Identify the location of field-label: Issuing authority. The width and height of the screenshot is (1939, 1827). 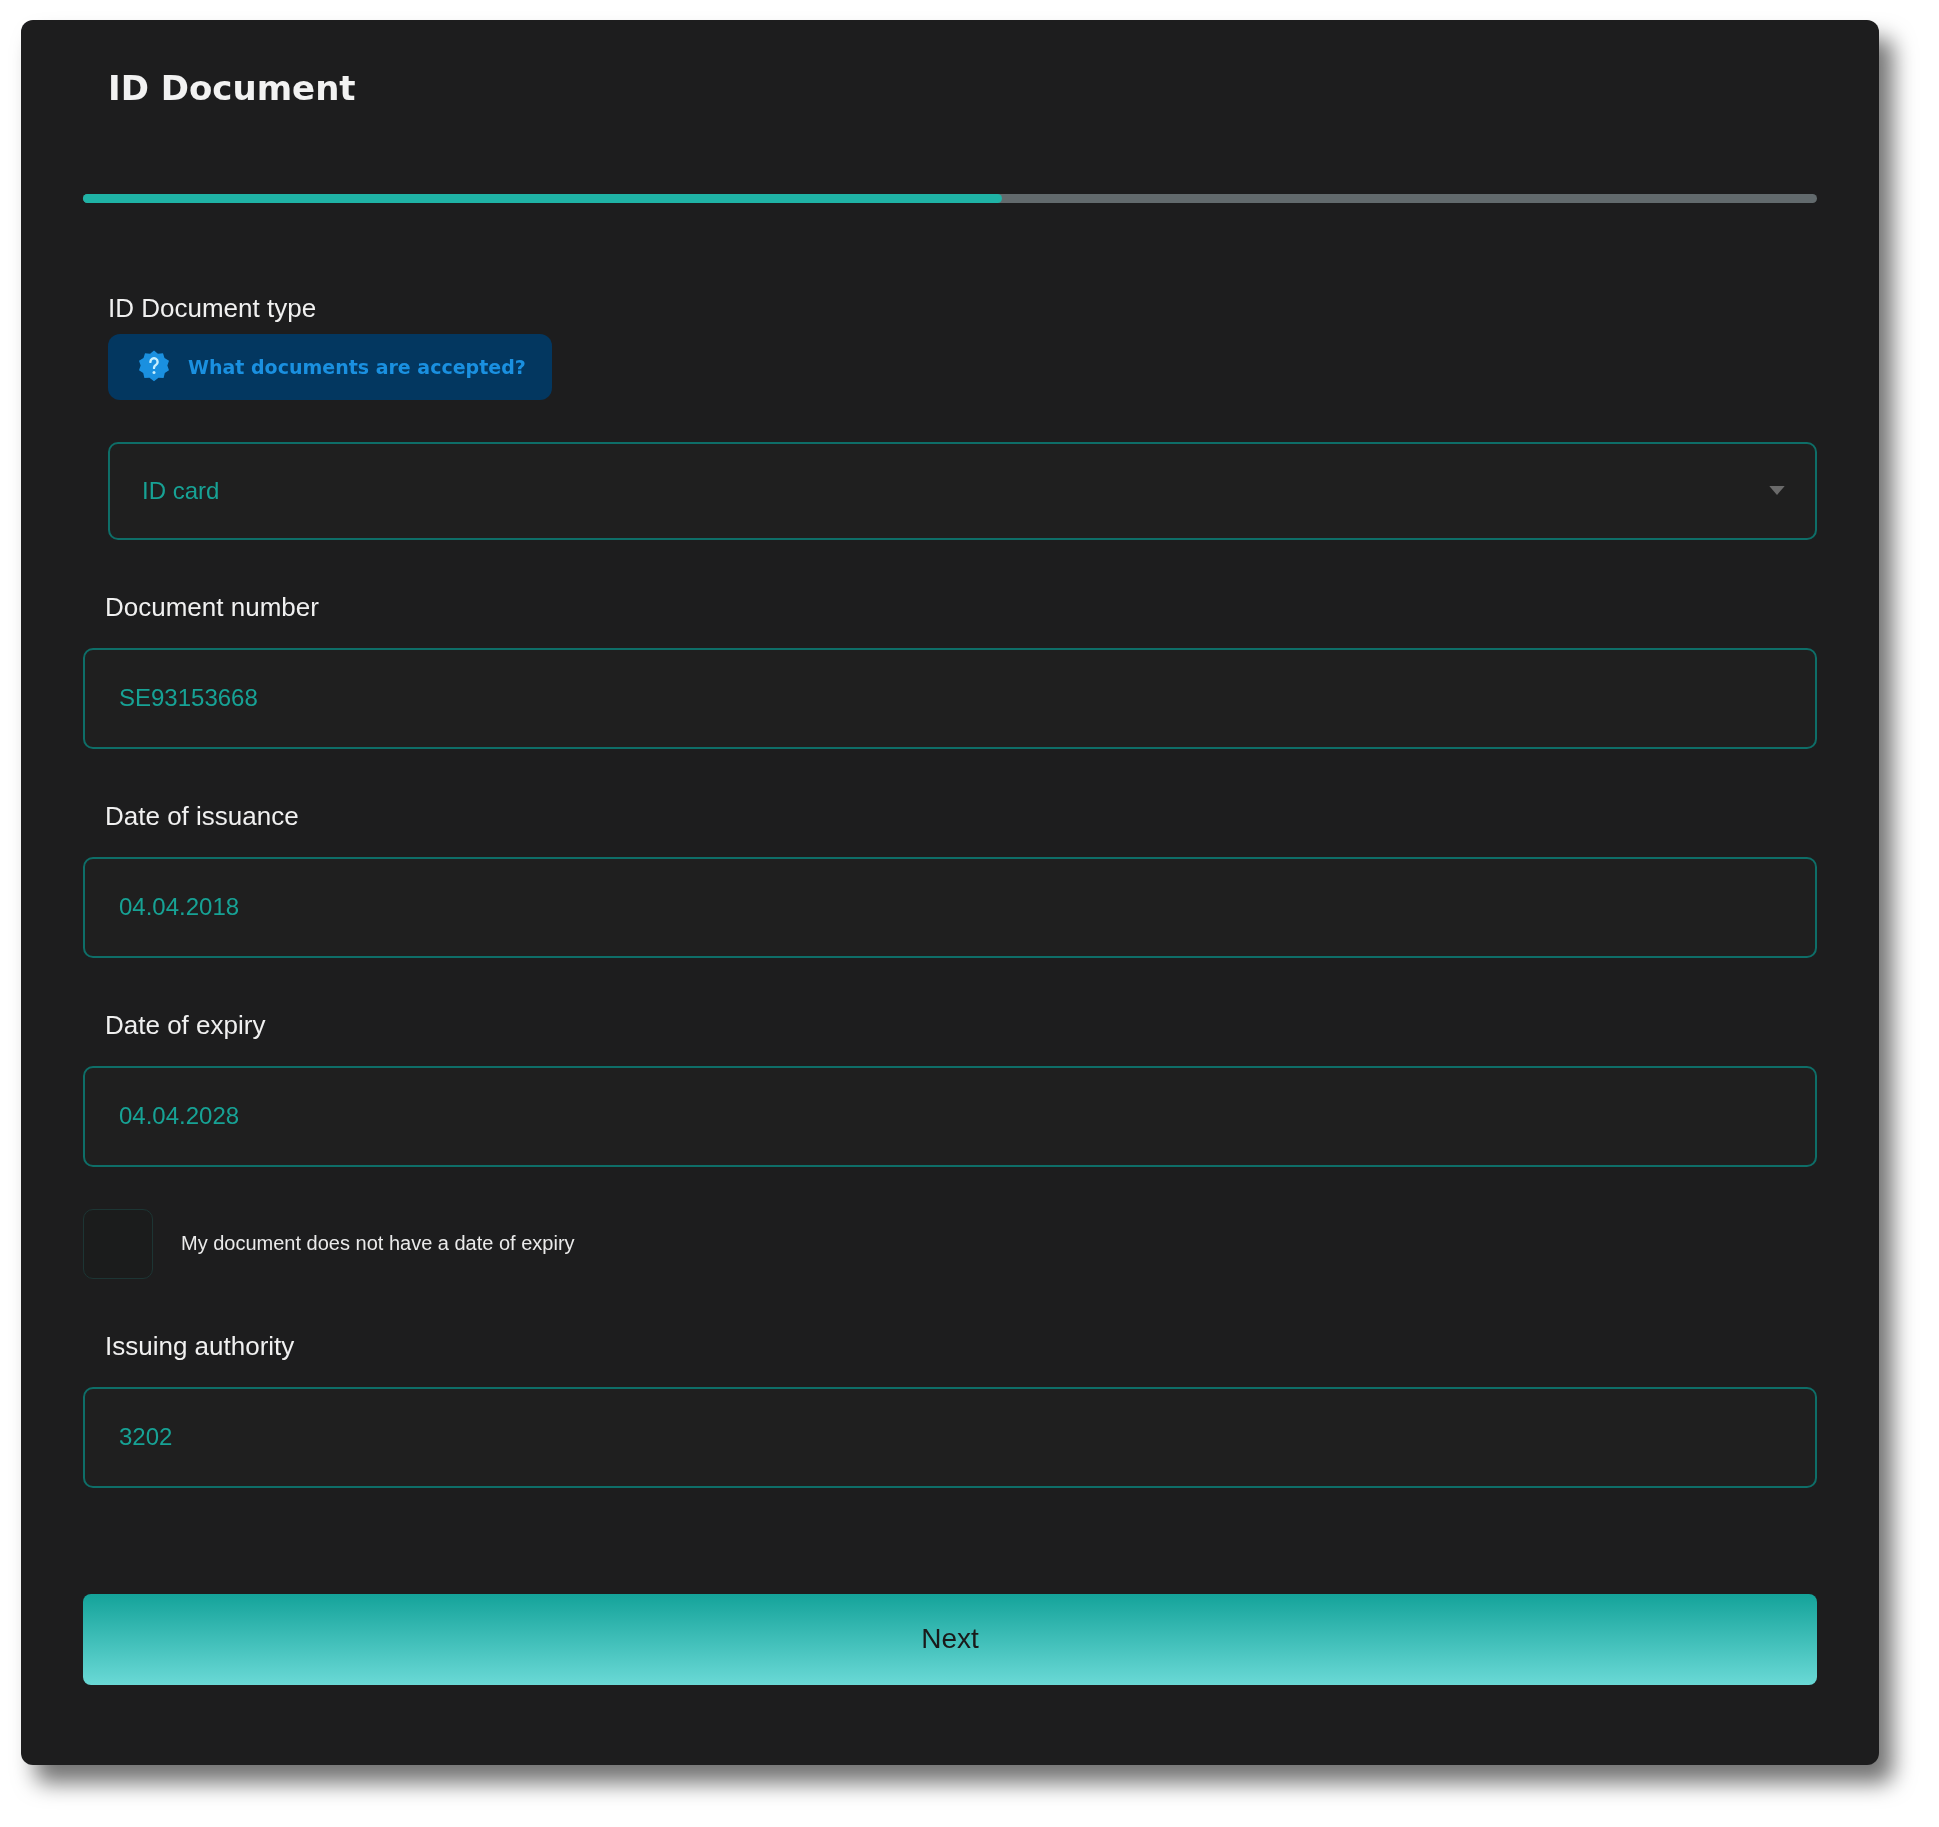
(200, 1346).